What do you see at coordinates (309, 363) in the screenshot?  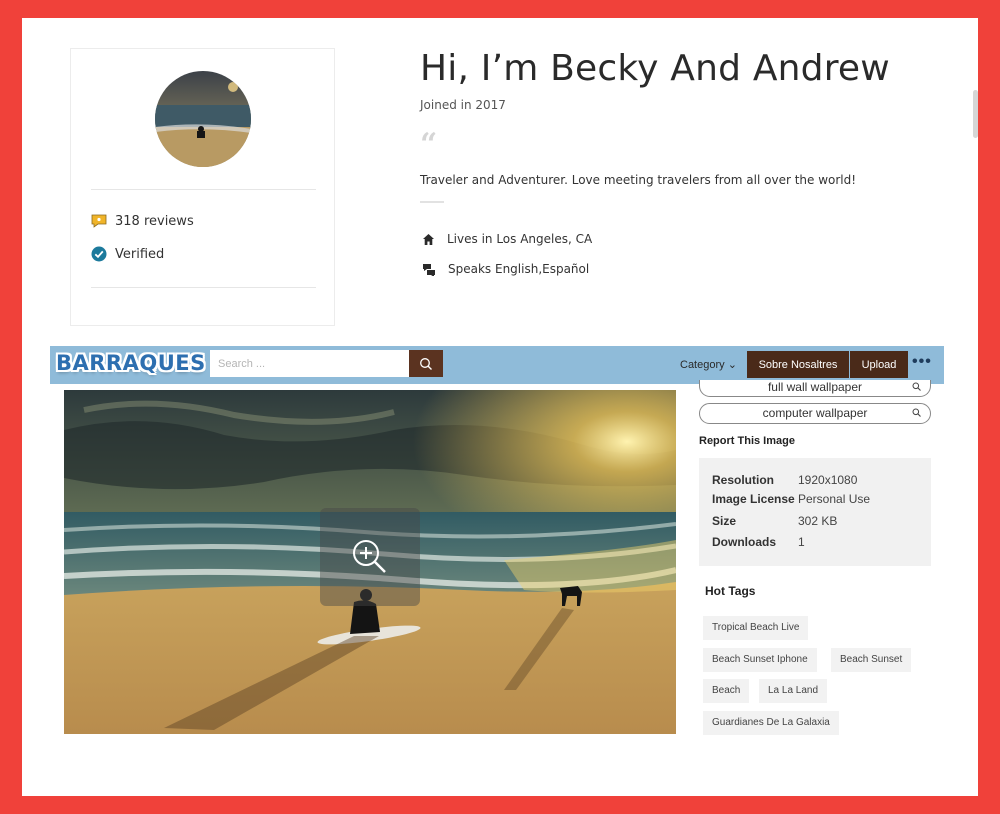 I see `search-input` at bounding box center [309, 363].